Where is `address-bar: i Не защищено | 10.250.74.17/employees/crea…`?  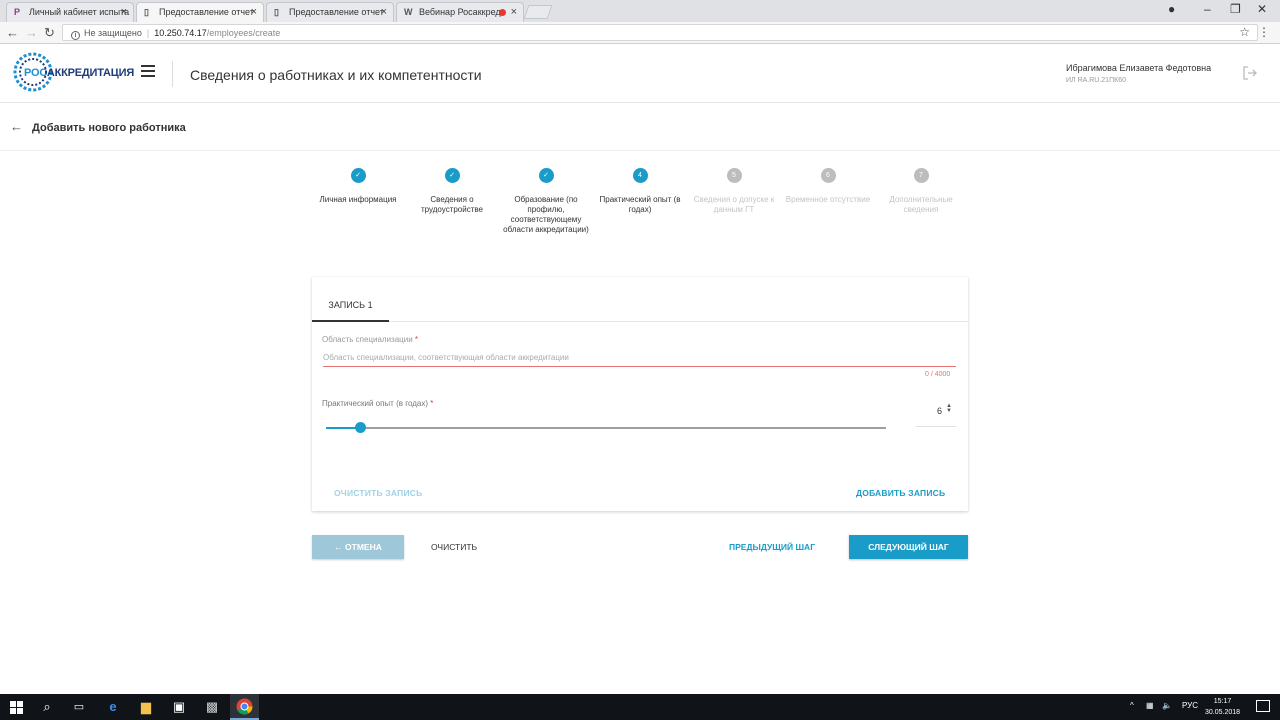
address-bar: i Не защищено | 10.250.74.17/employees/crea… is located at coordinates (660, 32).